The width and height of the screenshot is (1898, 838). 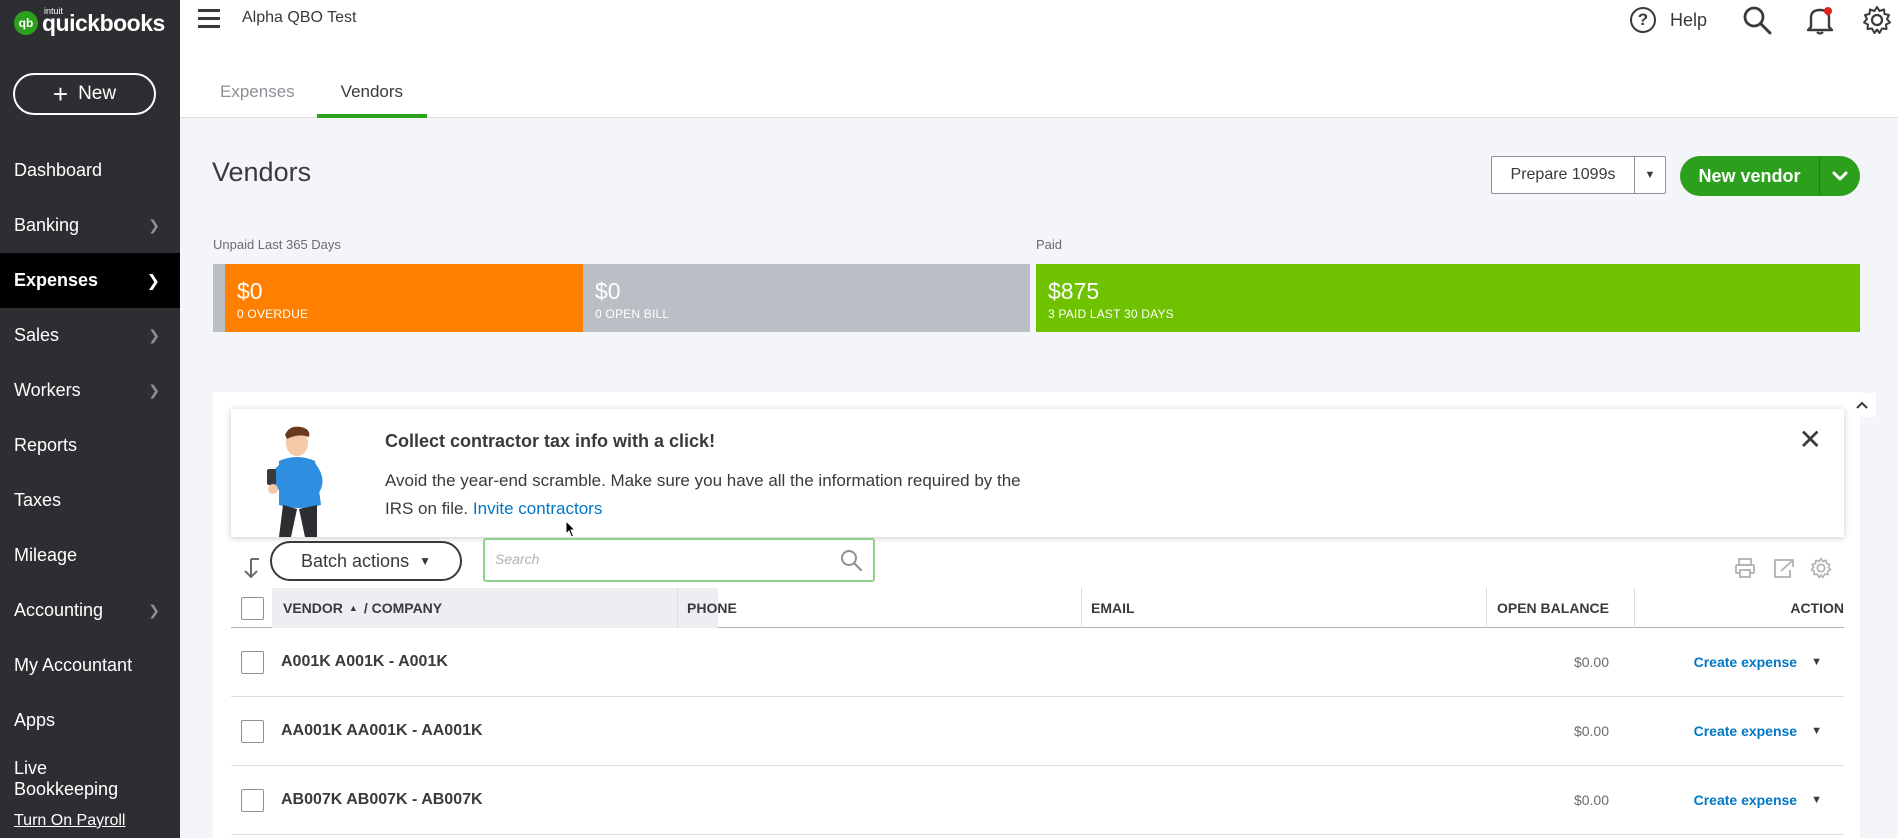 I want to click on open-bill-segment: $0 0 OPEN BILL, so click(x=806, y=298).